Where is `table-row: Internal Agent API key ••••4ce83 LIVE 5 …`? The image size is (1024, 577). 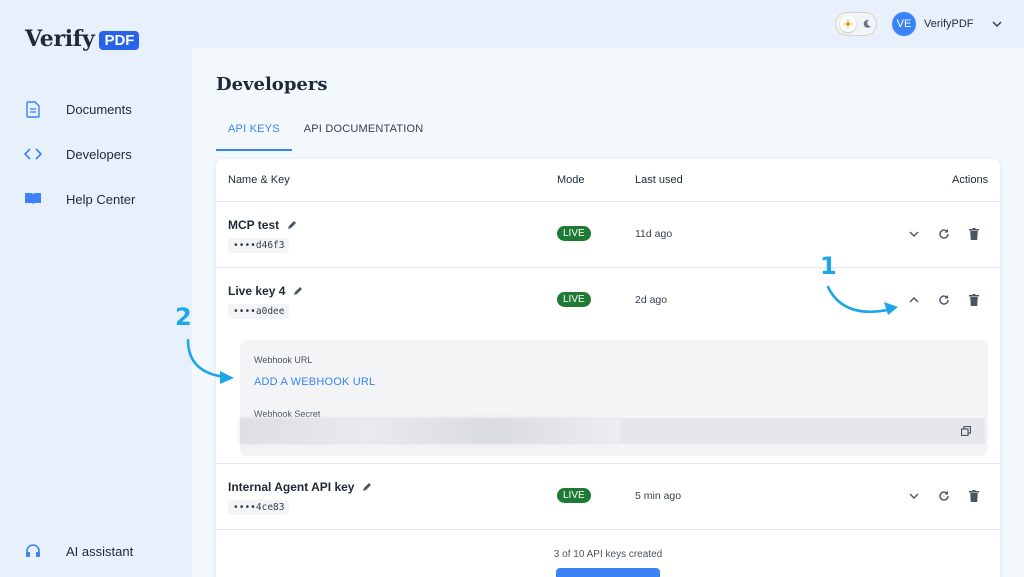 table-row: Internal Agent API key ••••4ce83 LIVE 5 … is located at coordinates (608, 497).